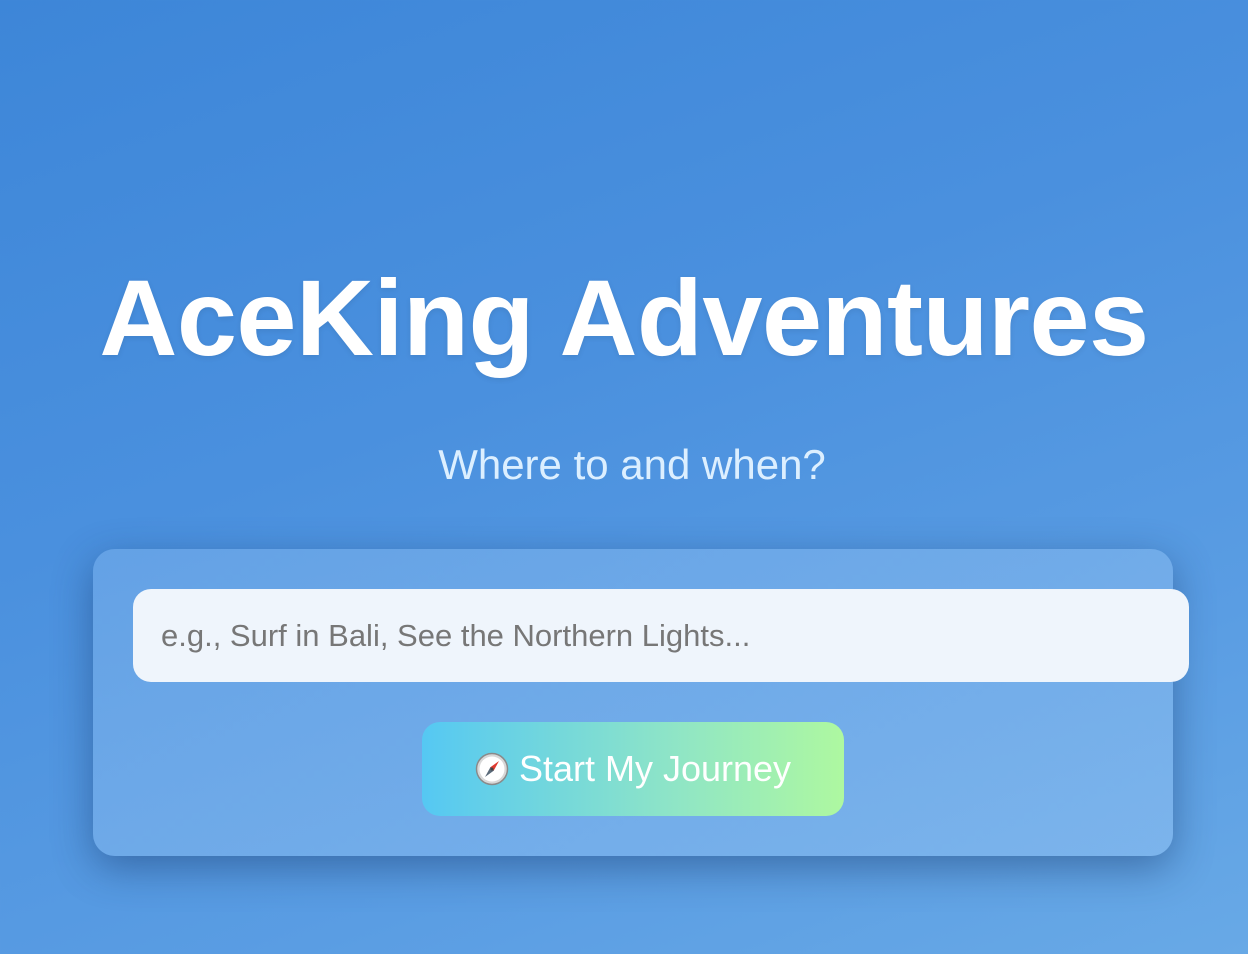  I want to click on destination-input, so click(661, 635).